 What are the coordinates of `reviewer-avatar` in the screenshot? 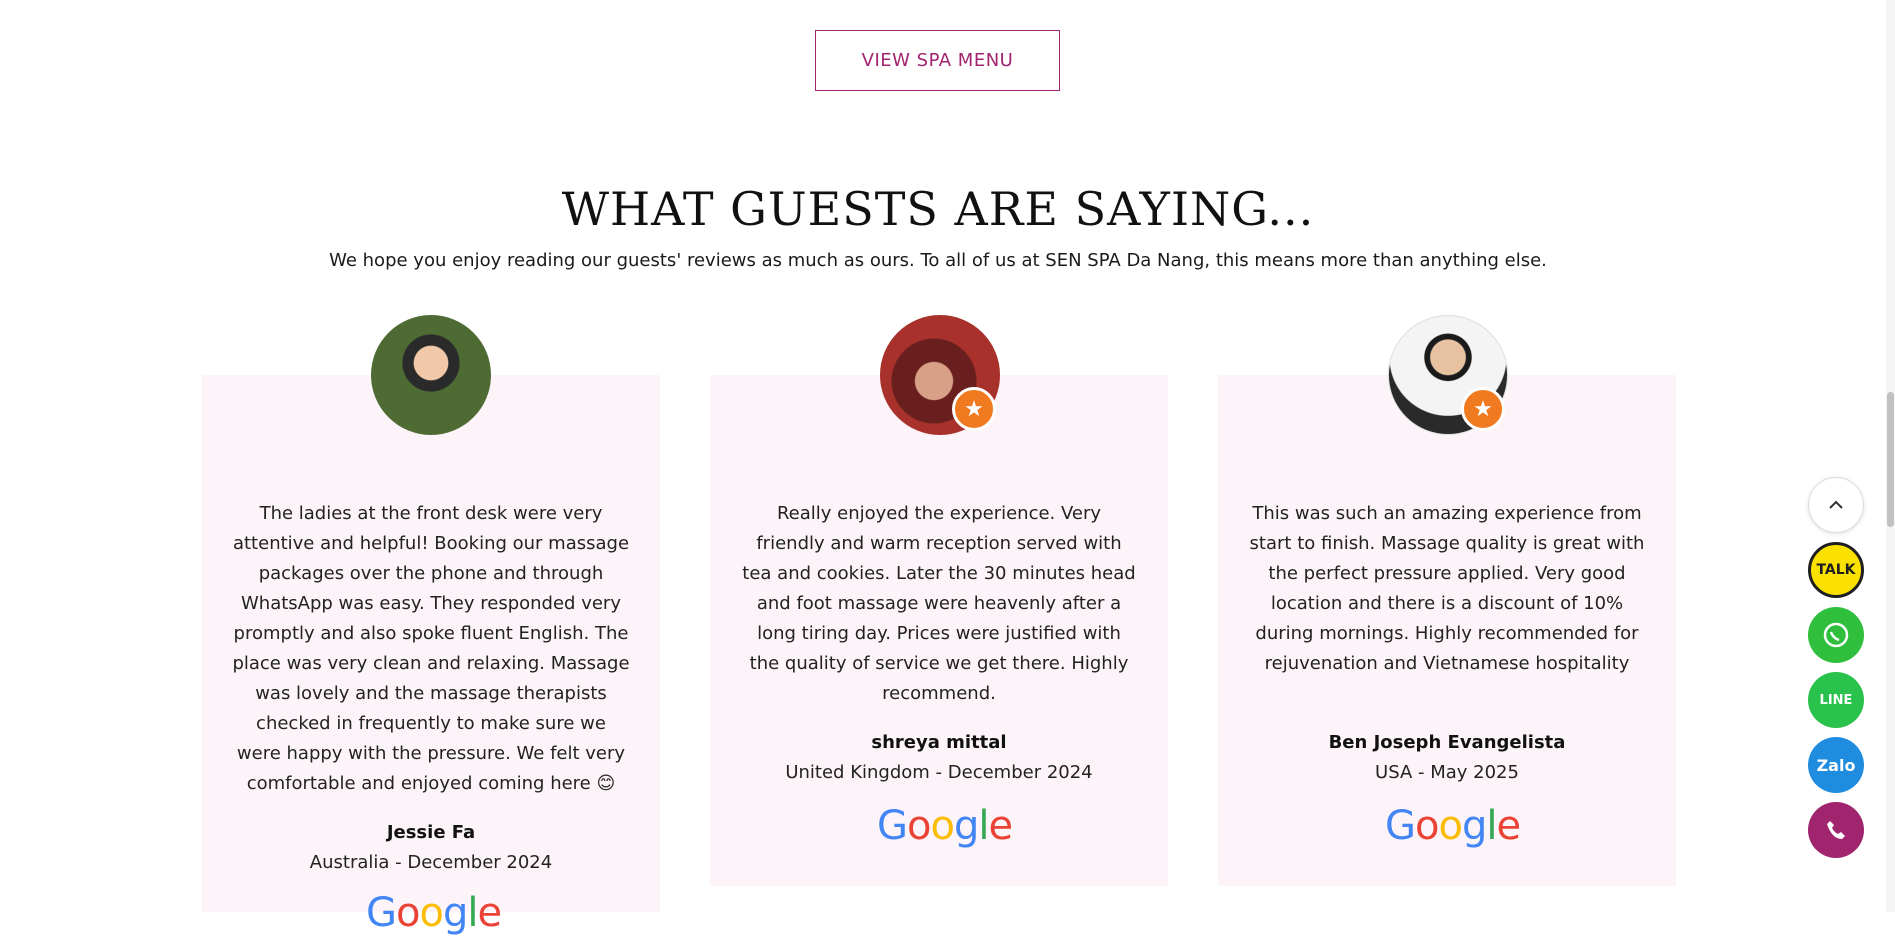 It's located at (431, 375).